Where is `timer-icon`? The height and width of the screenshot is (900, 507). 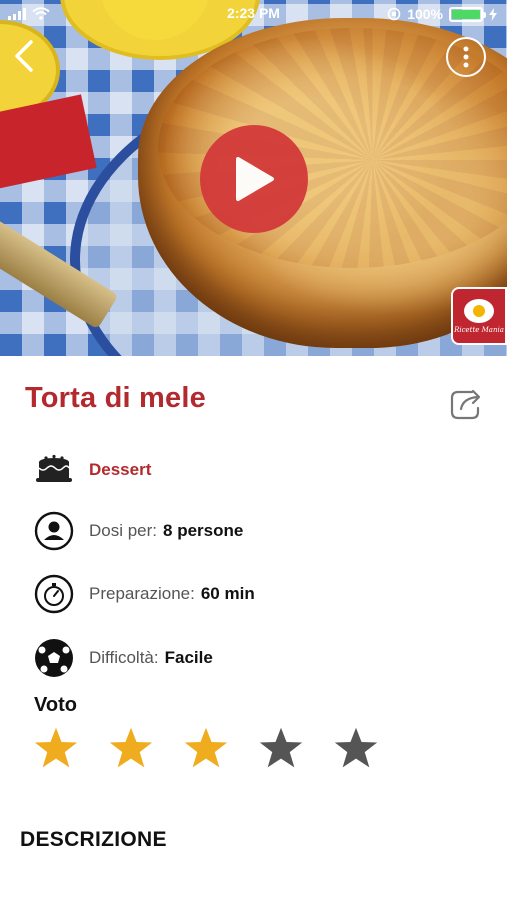 timer-icon is located at coordinates (54, 594).